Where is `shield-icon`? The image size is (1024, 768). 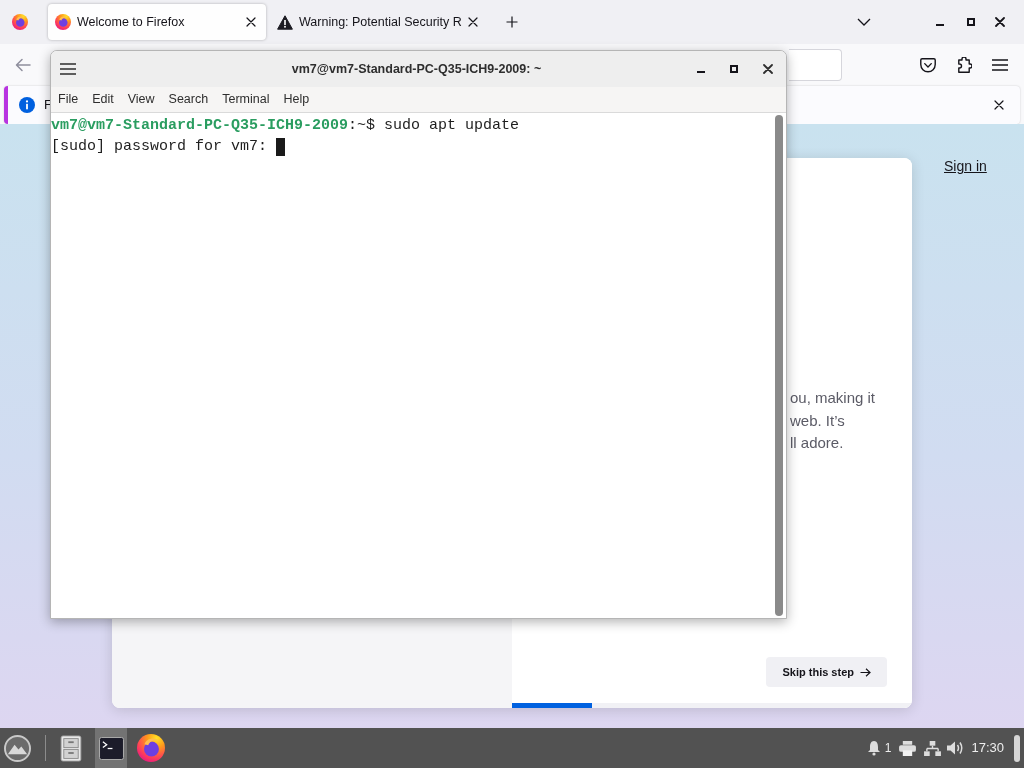 shield-icon is located at coordinates (928, 65).